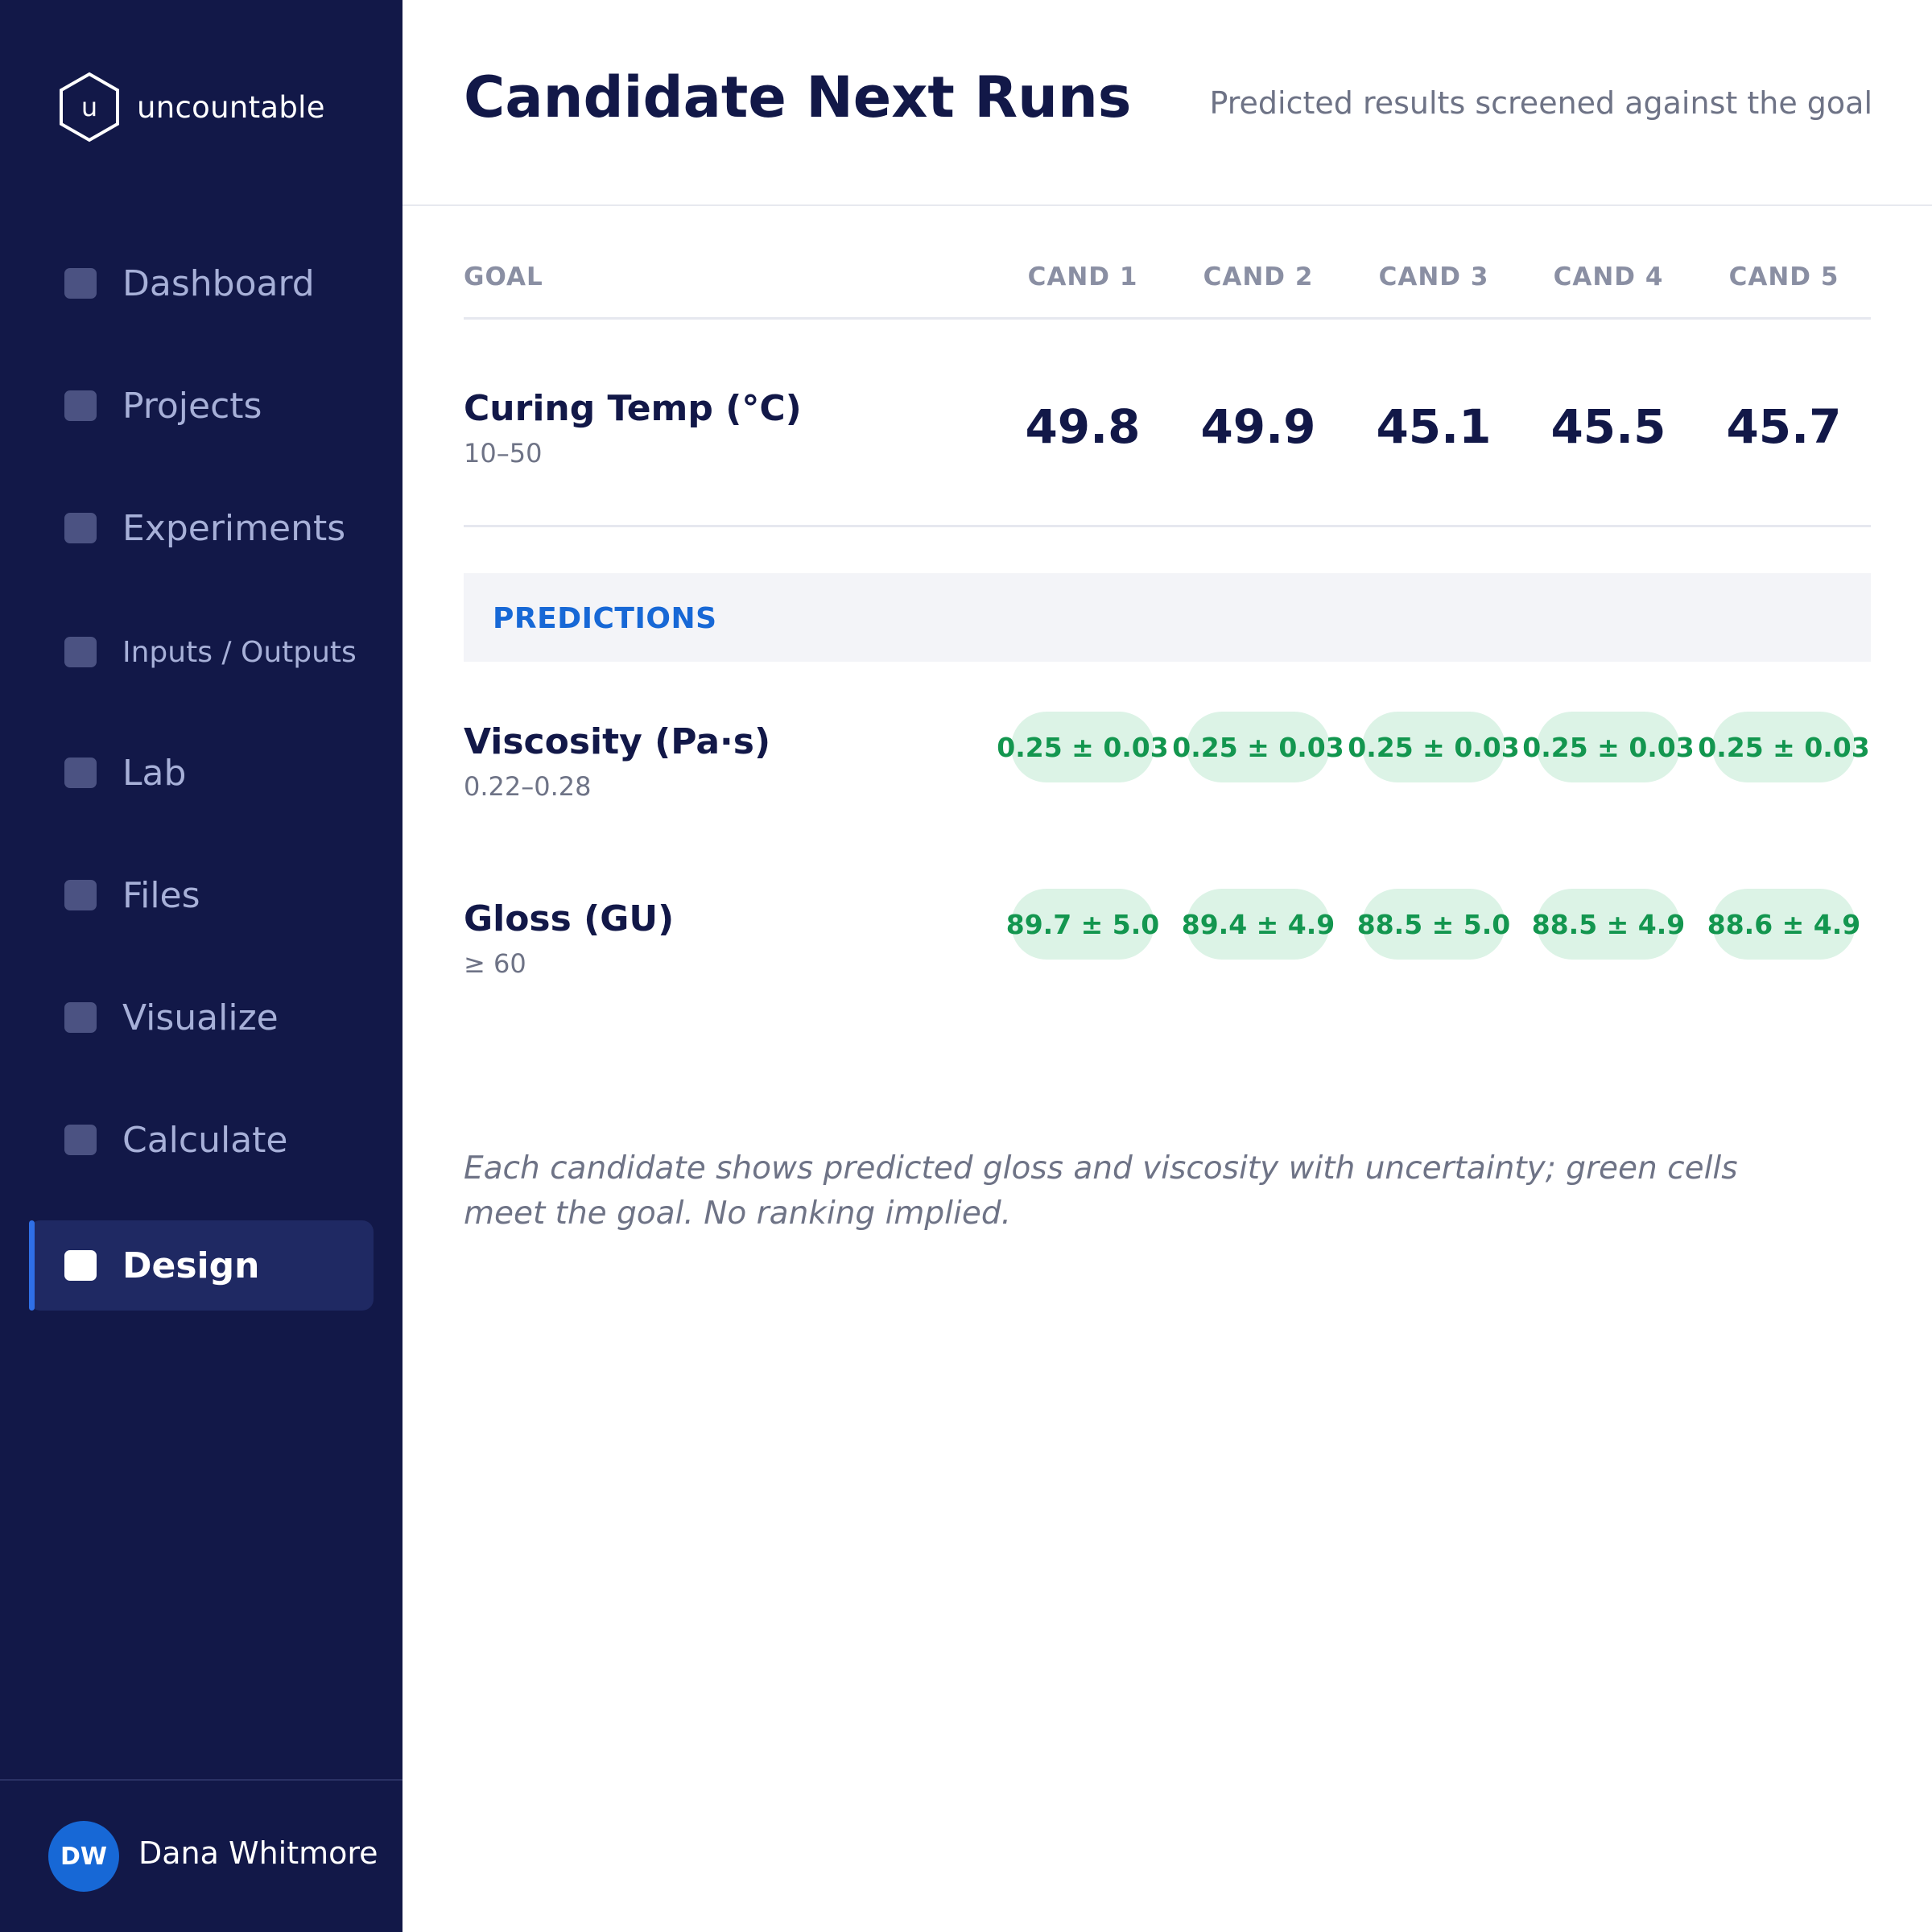 This screenshot has width=1932, height=1932. What do you see at coordinates (83, 1856) in the screenshot?
I see `avatar: DW` at bounding box center [83, 1856].